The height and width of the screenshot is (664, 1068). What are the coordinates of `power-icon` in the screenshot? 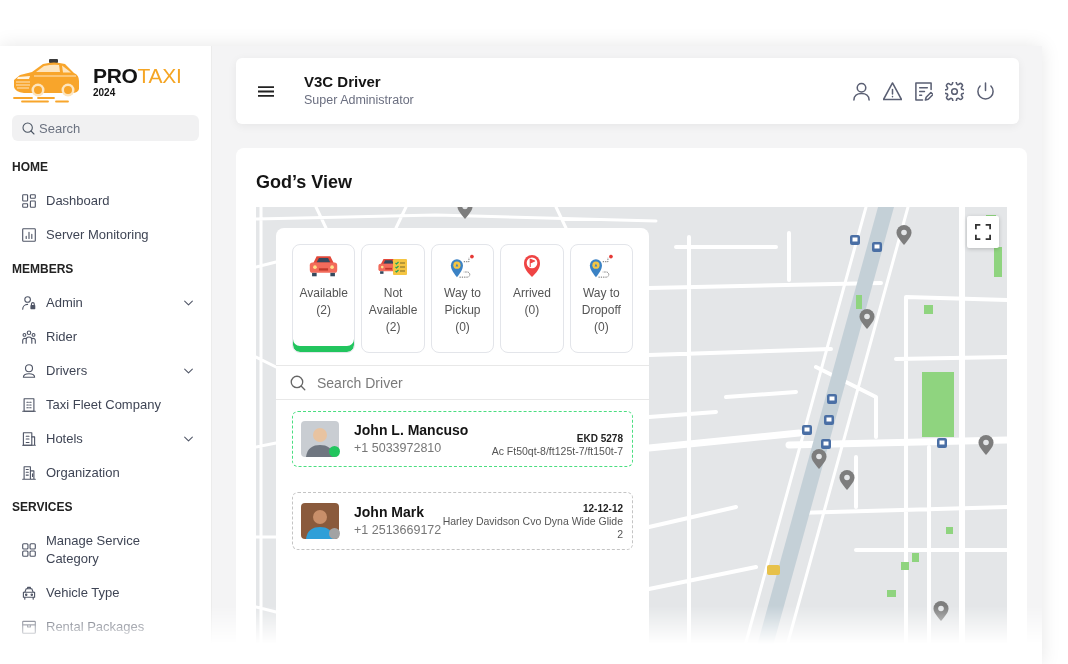 It's located at (985, 91).